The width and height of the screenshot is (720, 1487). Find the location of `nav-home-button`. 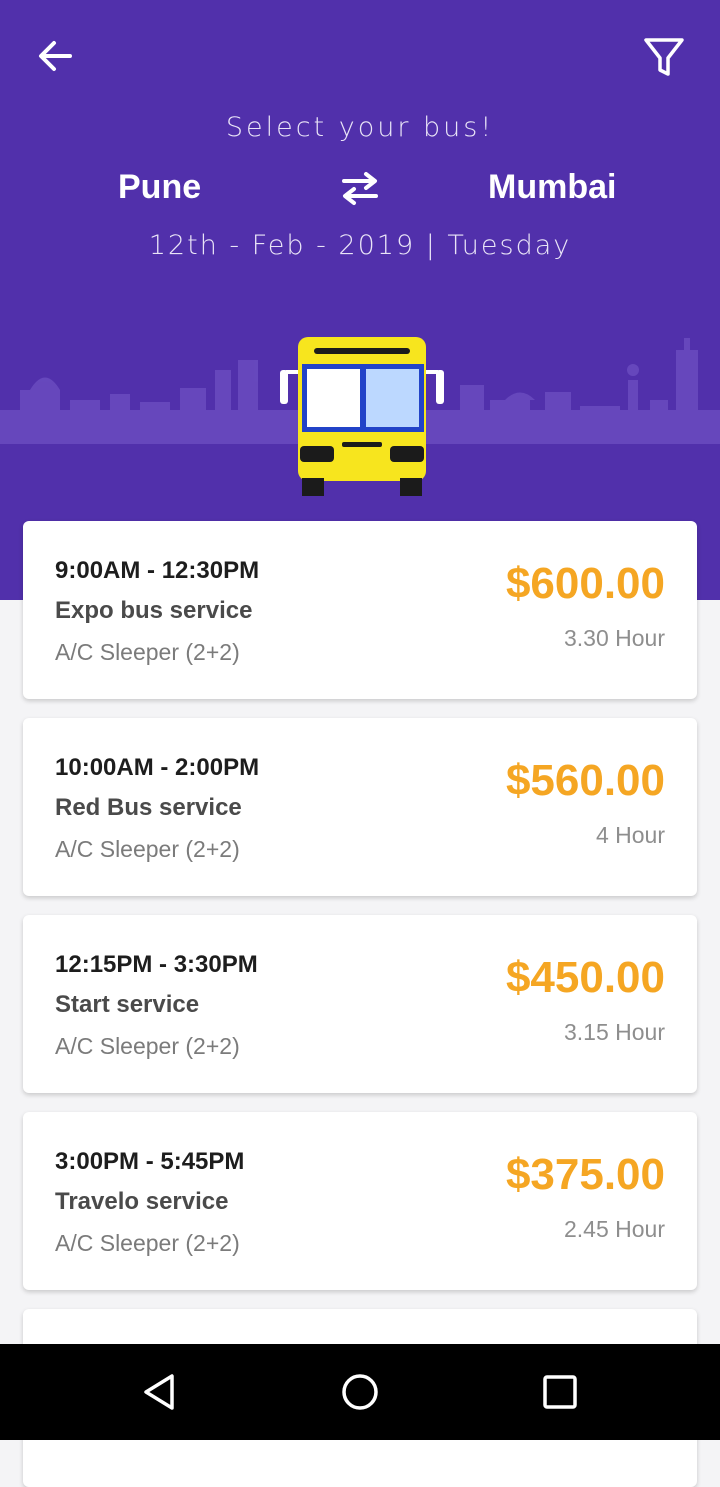

nav-home-button is located at coordinates (360, 1392).